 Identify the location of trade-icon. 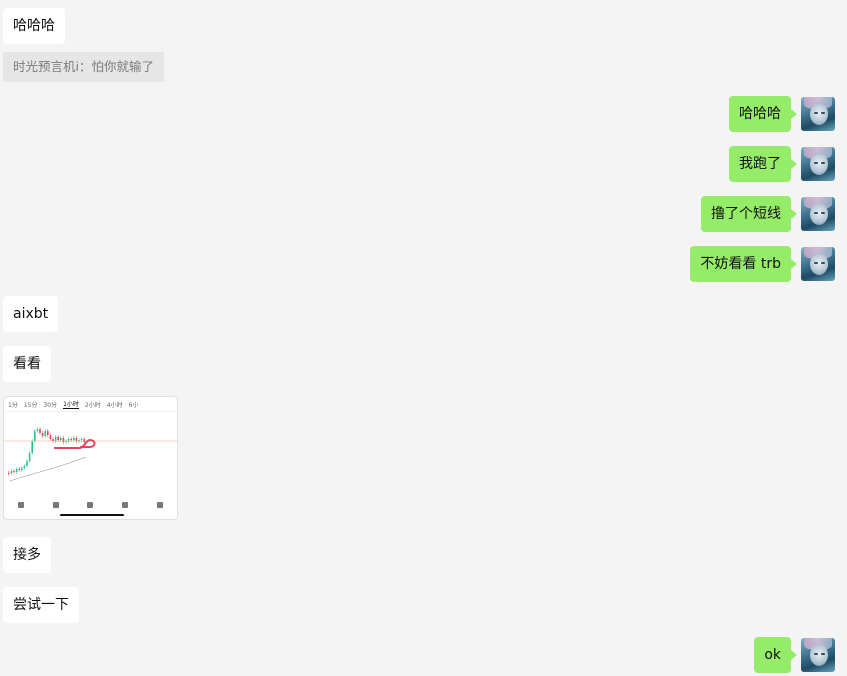
(90, 505).